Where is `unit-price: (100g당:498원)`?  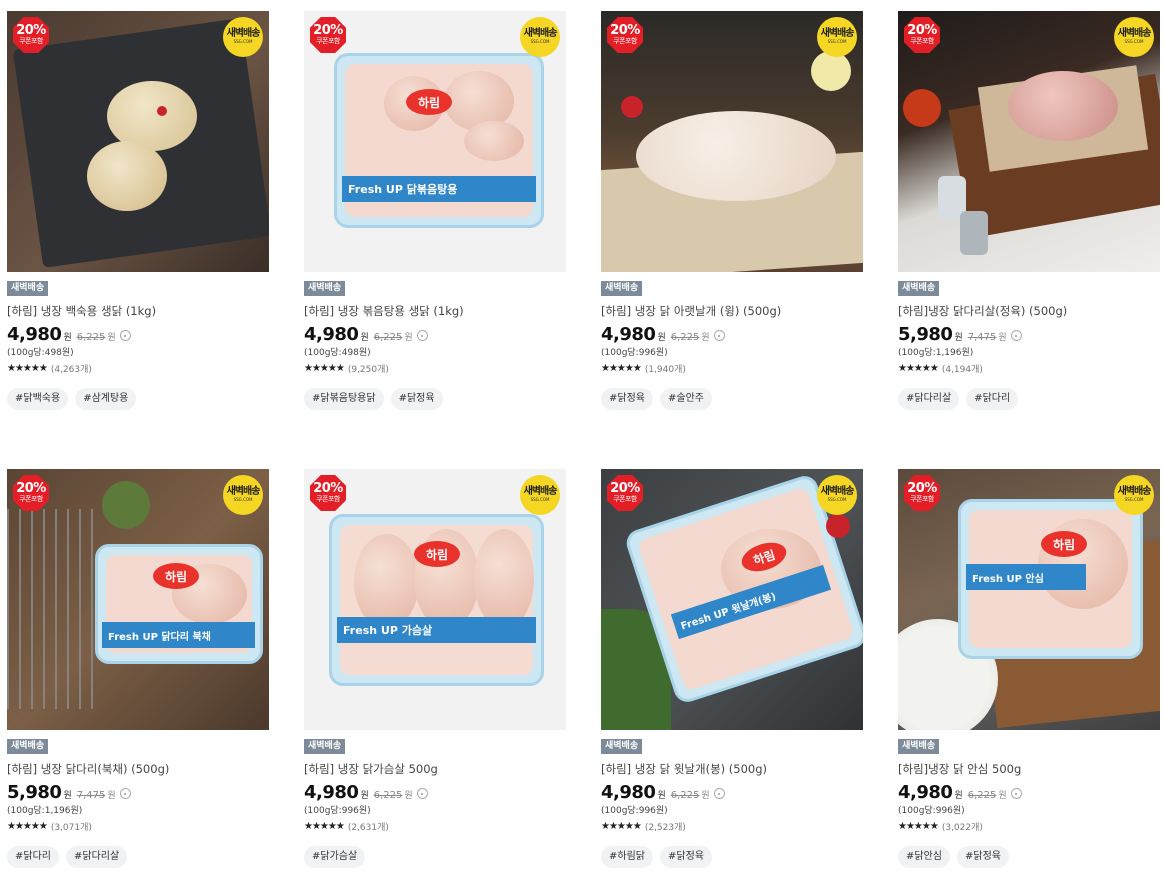
unit-price: (100g당:498원) is located at coordinates (337, 353).